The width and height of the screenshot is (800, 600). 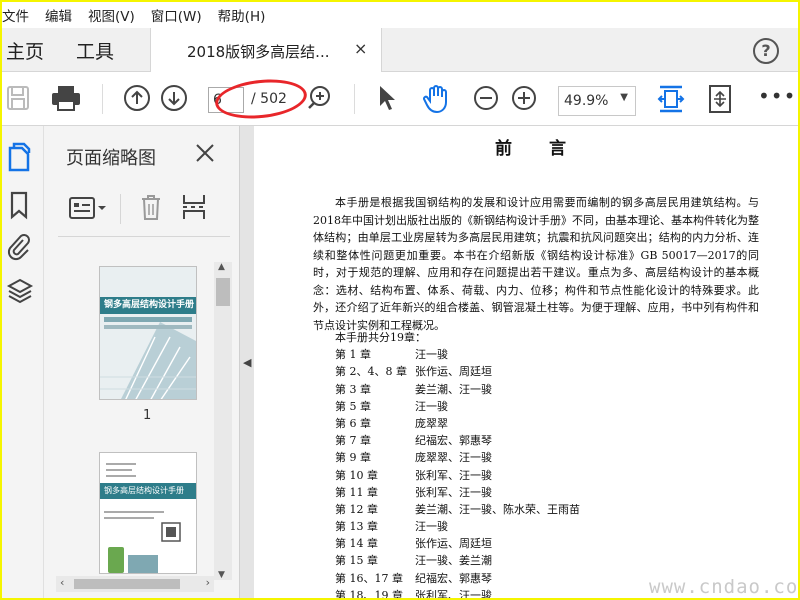 What do you see at coordinates (266, 50) in the screenshot?
I see `tab-document: 2018版钢多高层结... ×` at bounding box center [266, 50].